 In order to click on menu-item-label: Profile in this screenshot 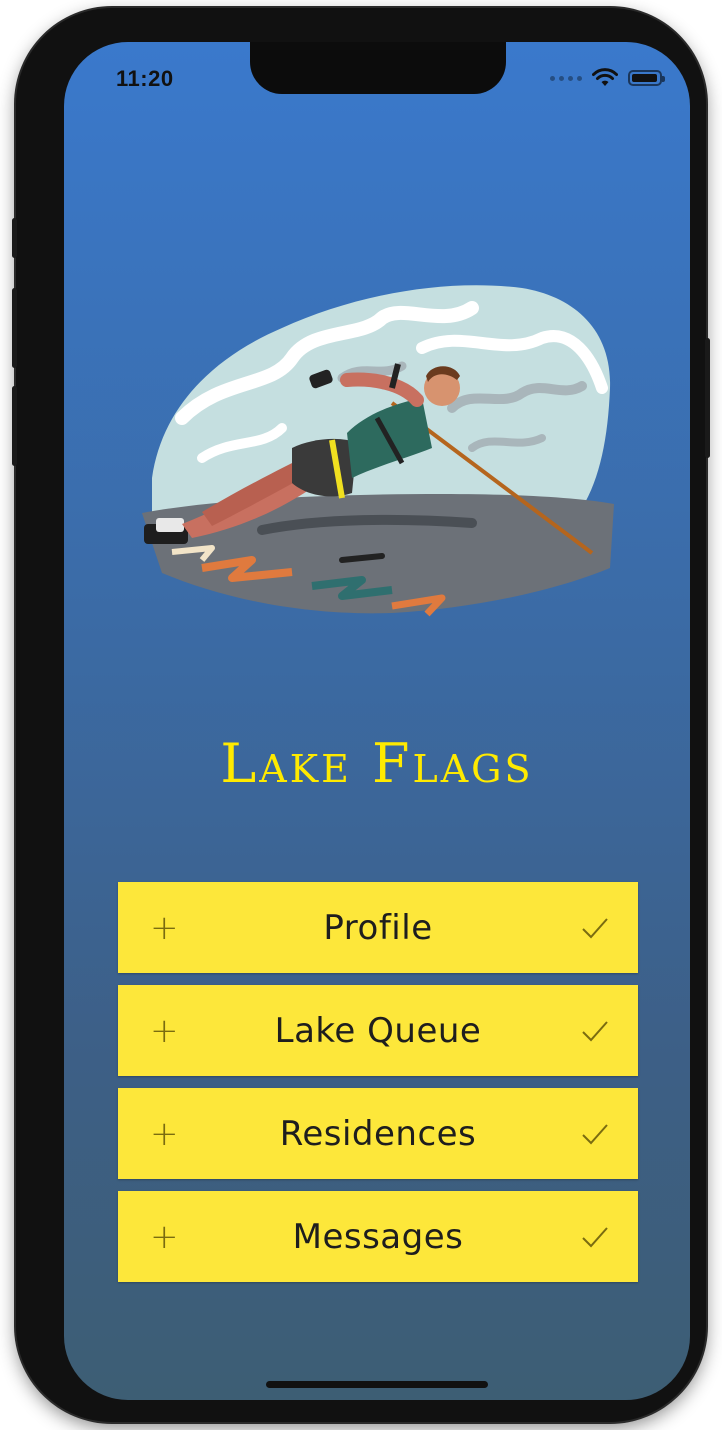, I will do `click(378, 927)`.